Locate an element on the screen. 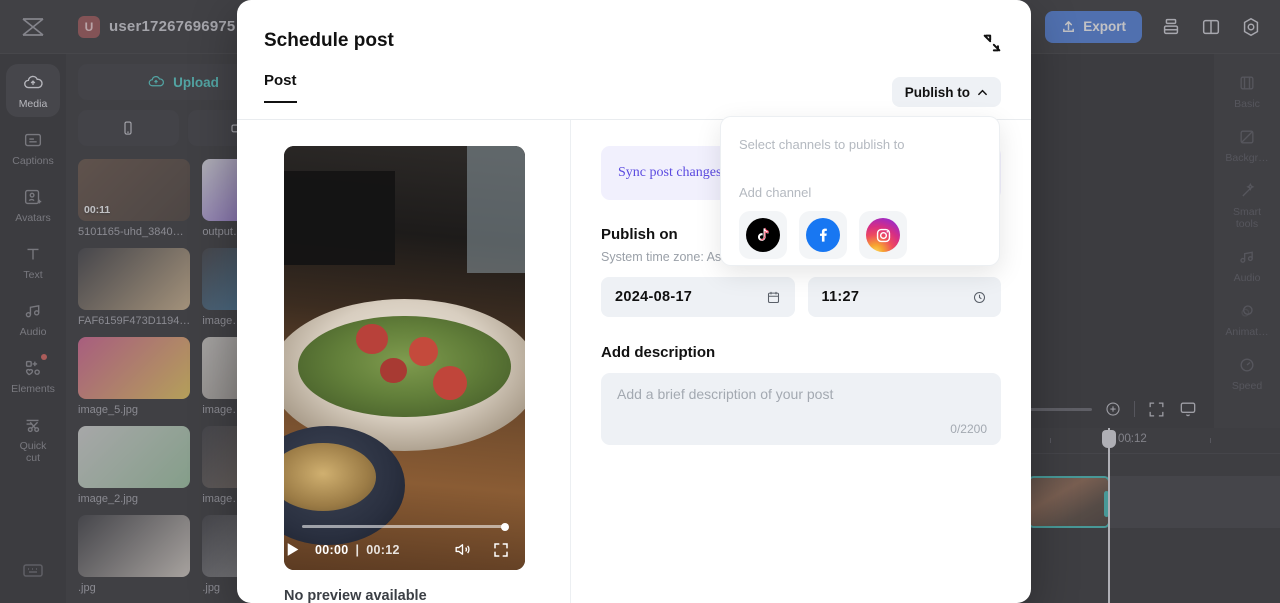 Image resolution: width=1280 pixels, height=603 pixels. instagram-badge is located at coordinates (883, 235).